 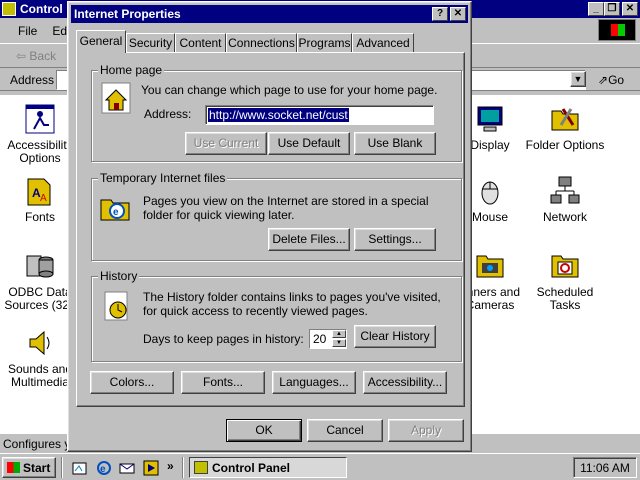 I want to click on clock: 11:06 AM, so click(x=605, y=468).